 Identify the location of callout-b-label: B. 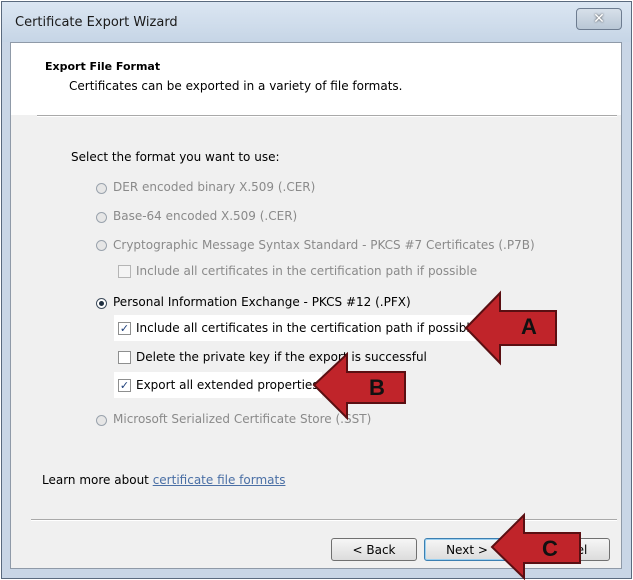
(377, 387).